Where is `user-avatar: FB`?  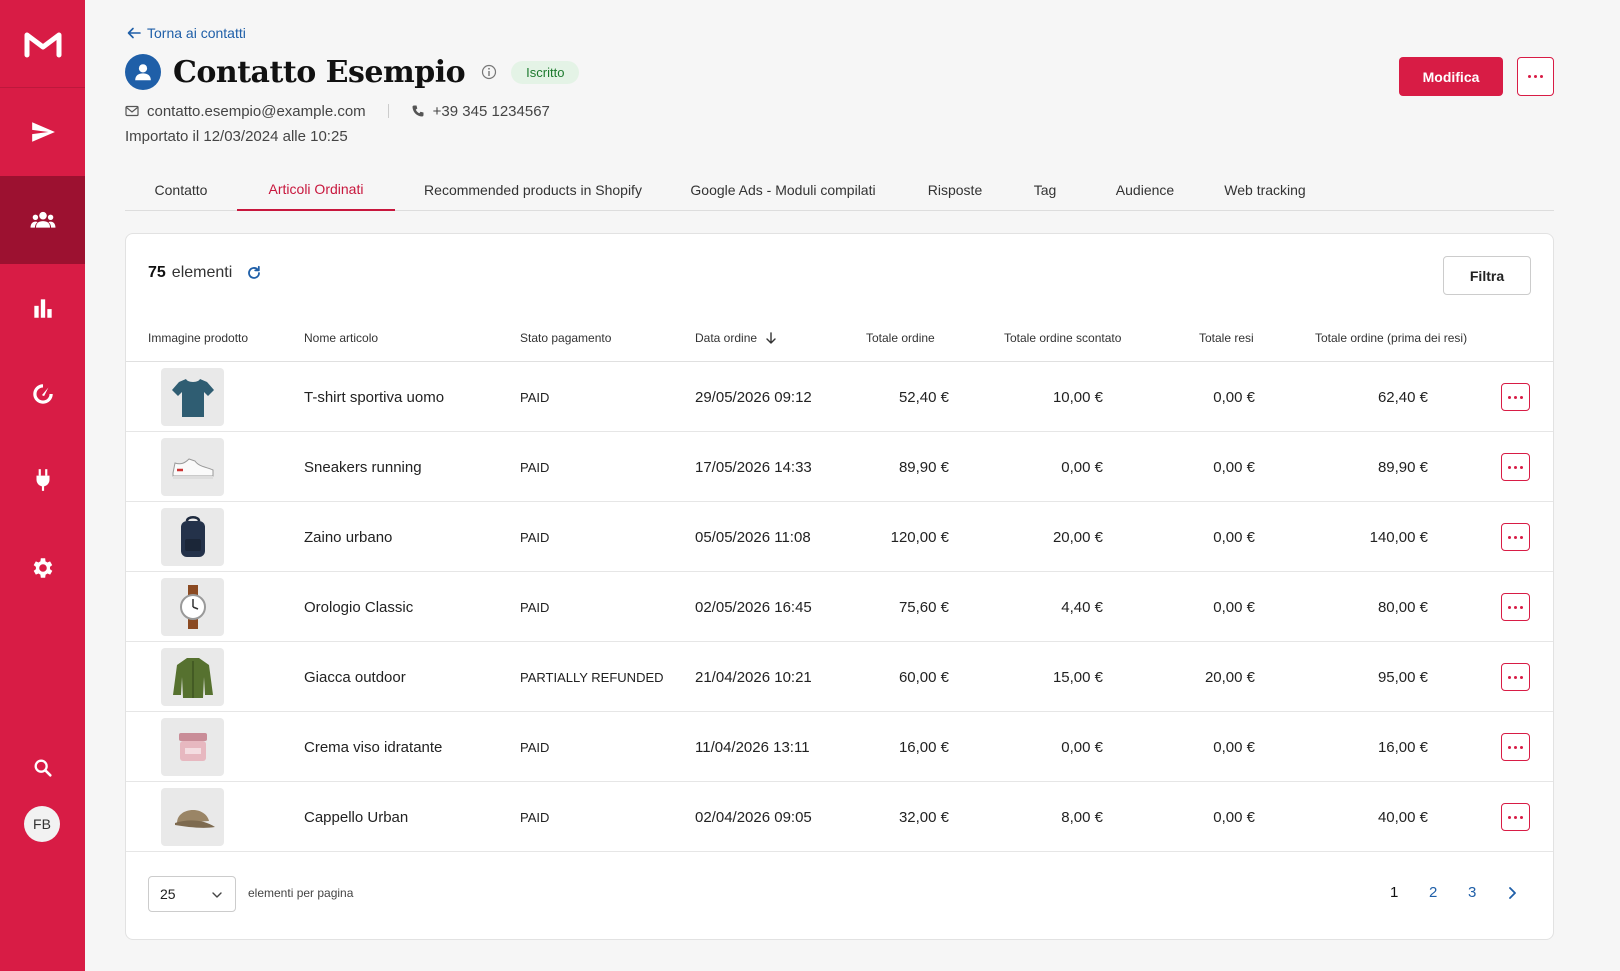
user-avatar: FB is located at coordinates (42, 824).